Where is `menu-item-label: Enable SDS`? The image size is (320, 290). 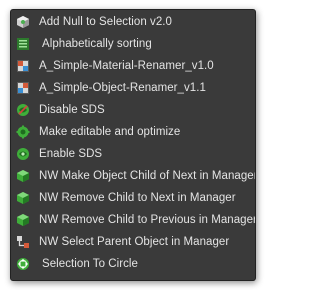
menu-item-label: Enable SDS is located at coordinates (71, 154).